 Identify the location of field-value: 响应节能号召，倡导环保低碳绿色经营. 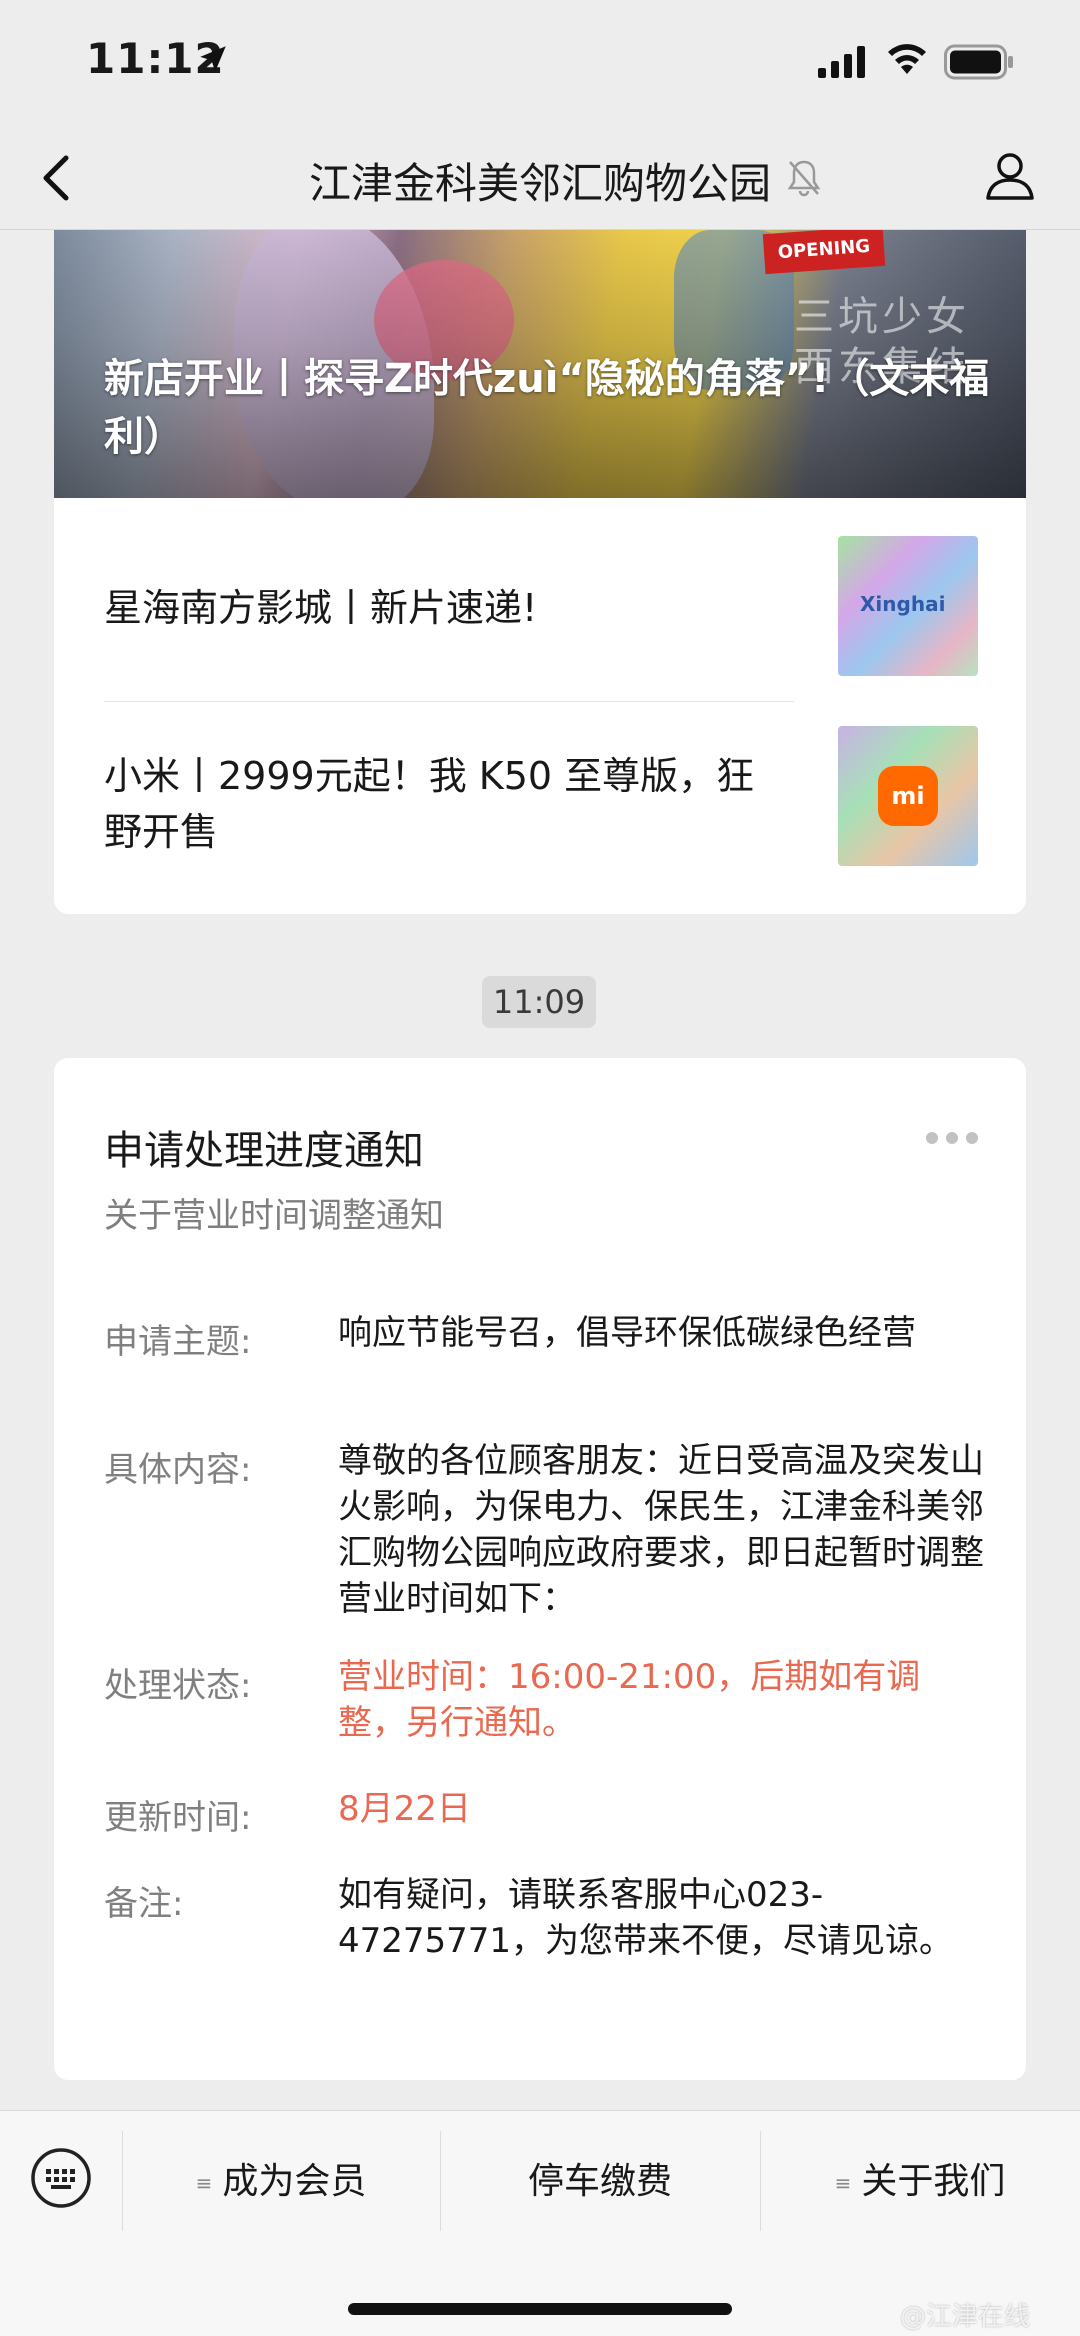
(627, 1333).